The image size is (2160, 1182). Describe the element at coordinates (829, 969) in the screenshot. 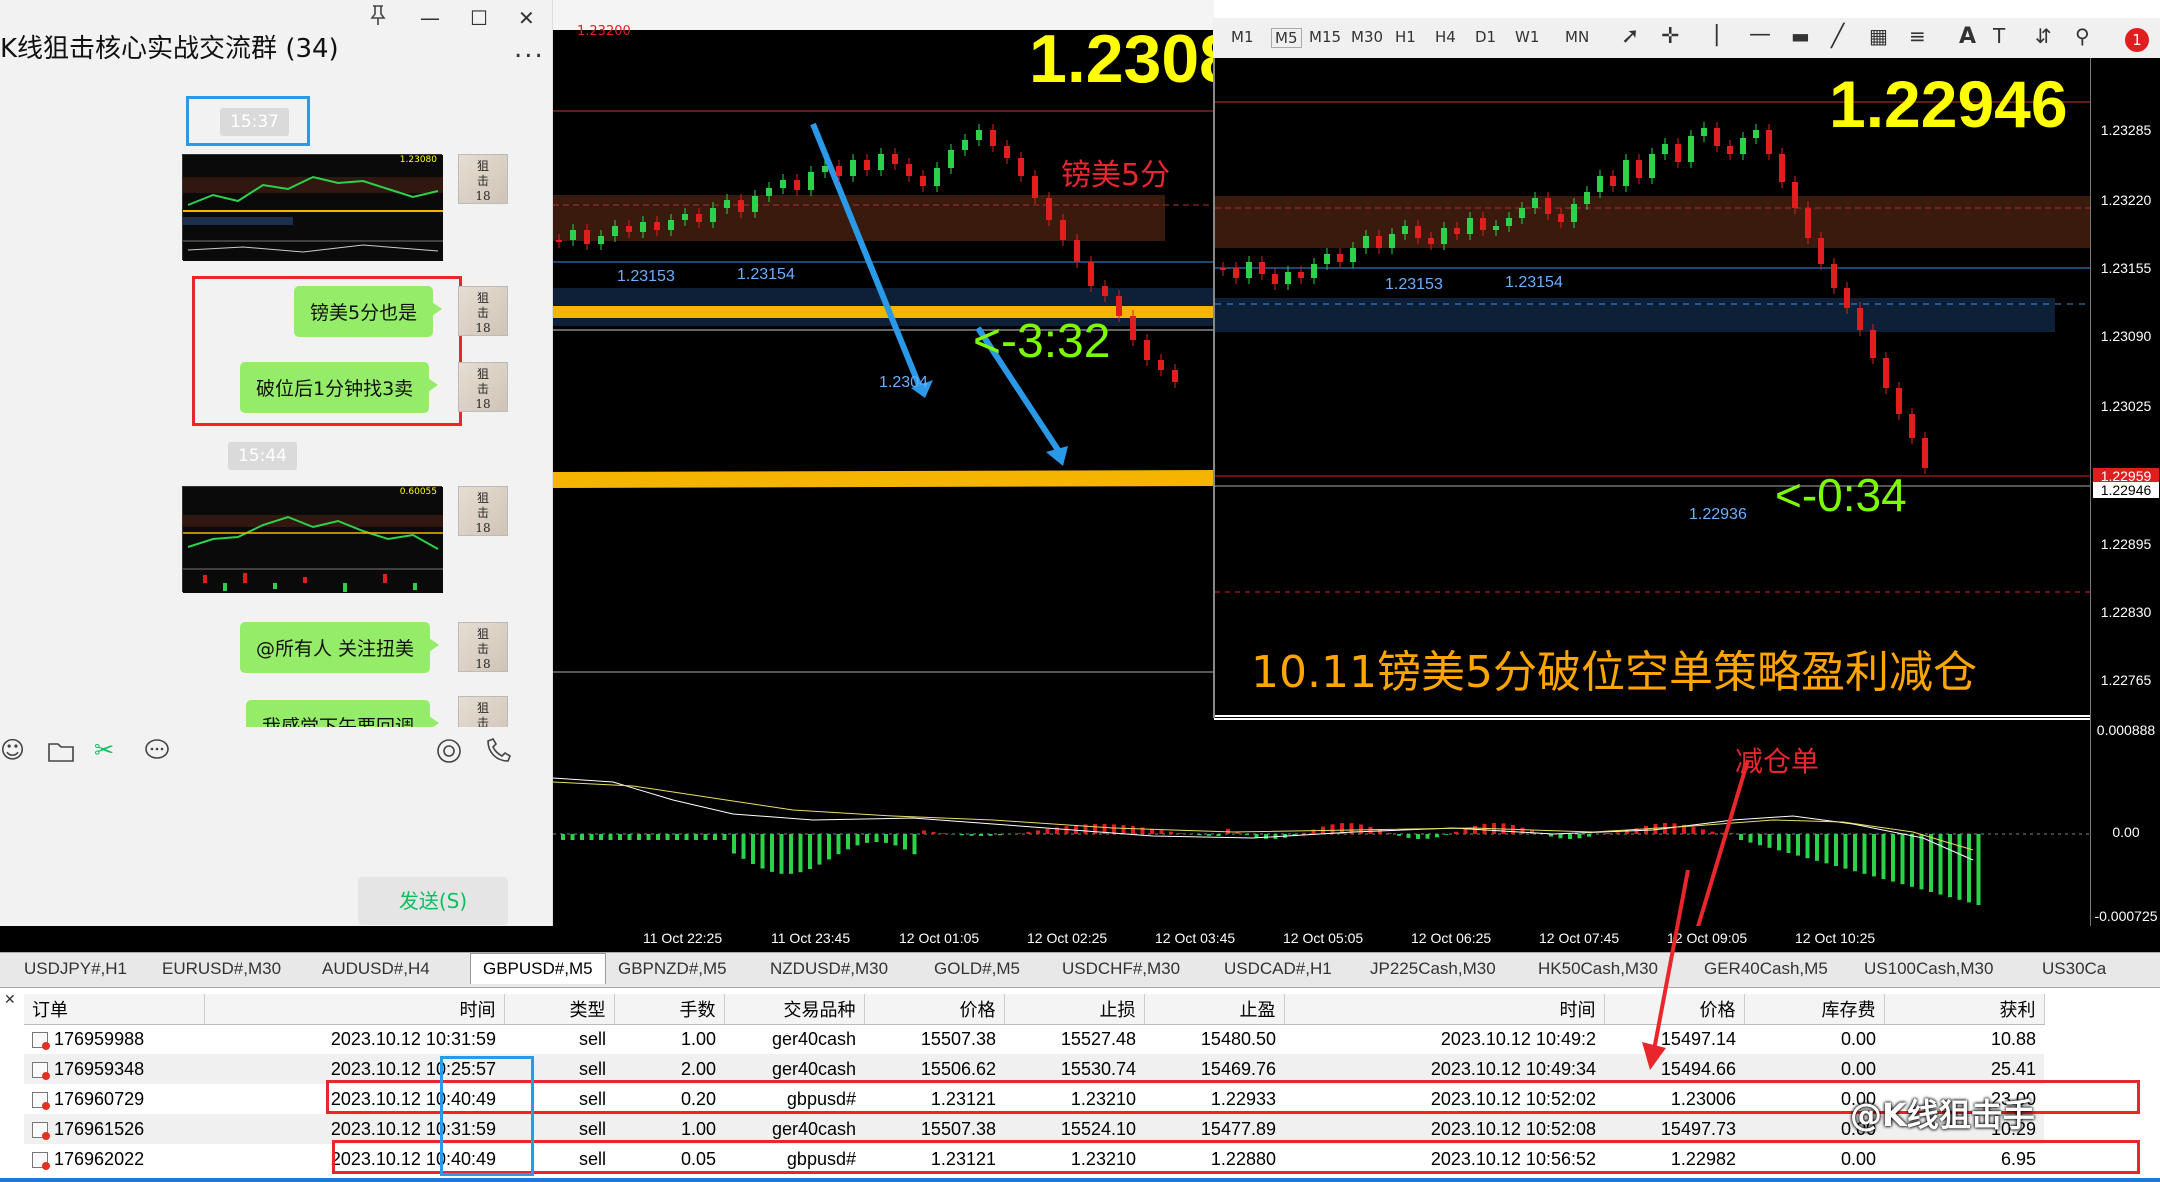

I see `tab-nzdusd-m30: NZDUSD#,M30` at that location.